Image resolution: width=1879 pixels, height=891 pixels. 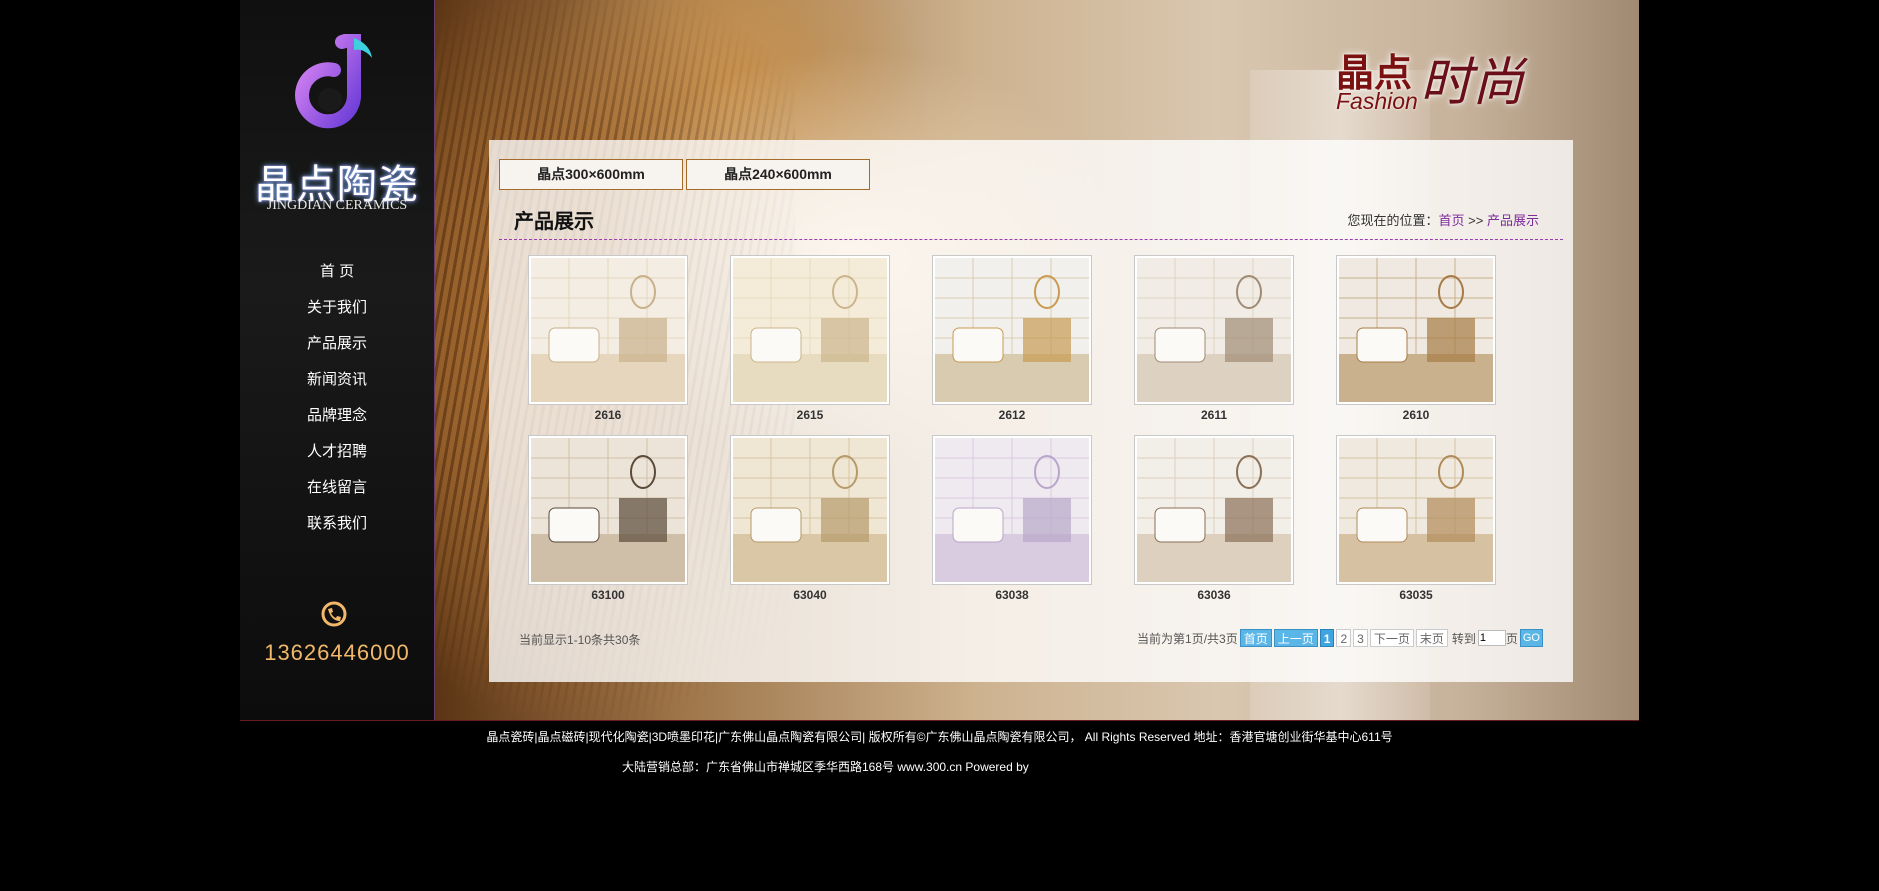 I want to click on product-card: 2615, so click(x=810, y=342).